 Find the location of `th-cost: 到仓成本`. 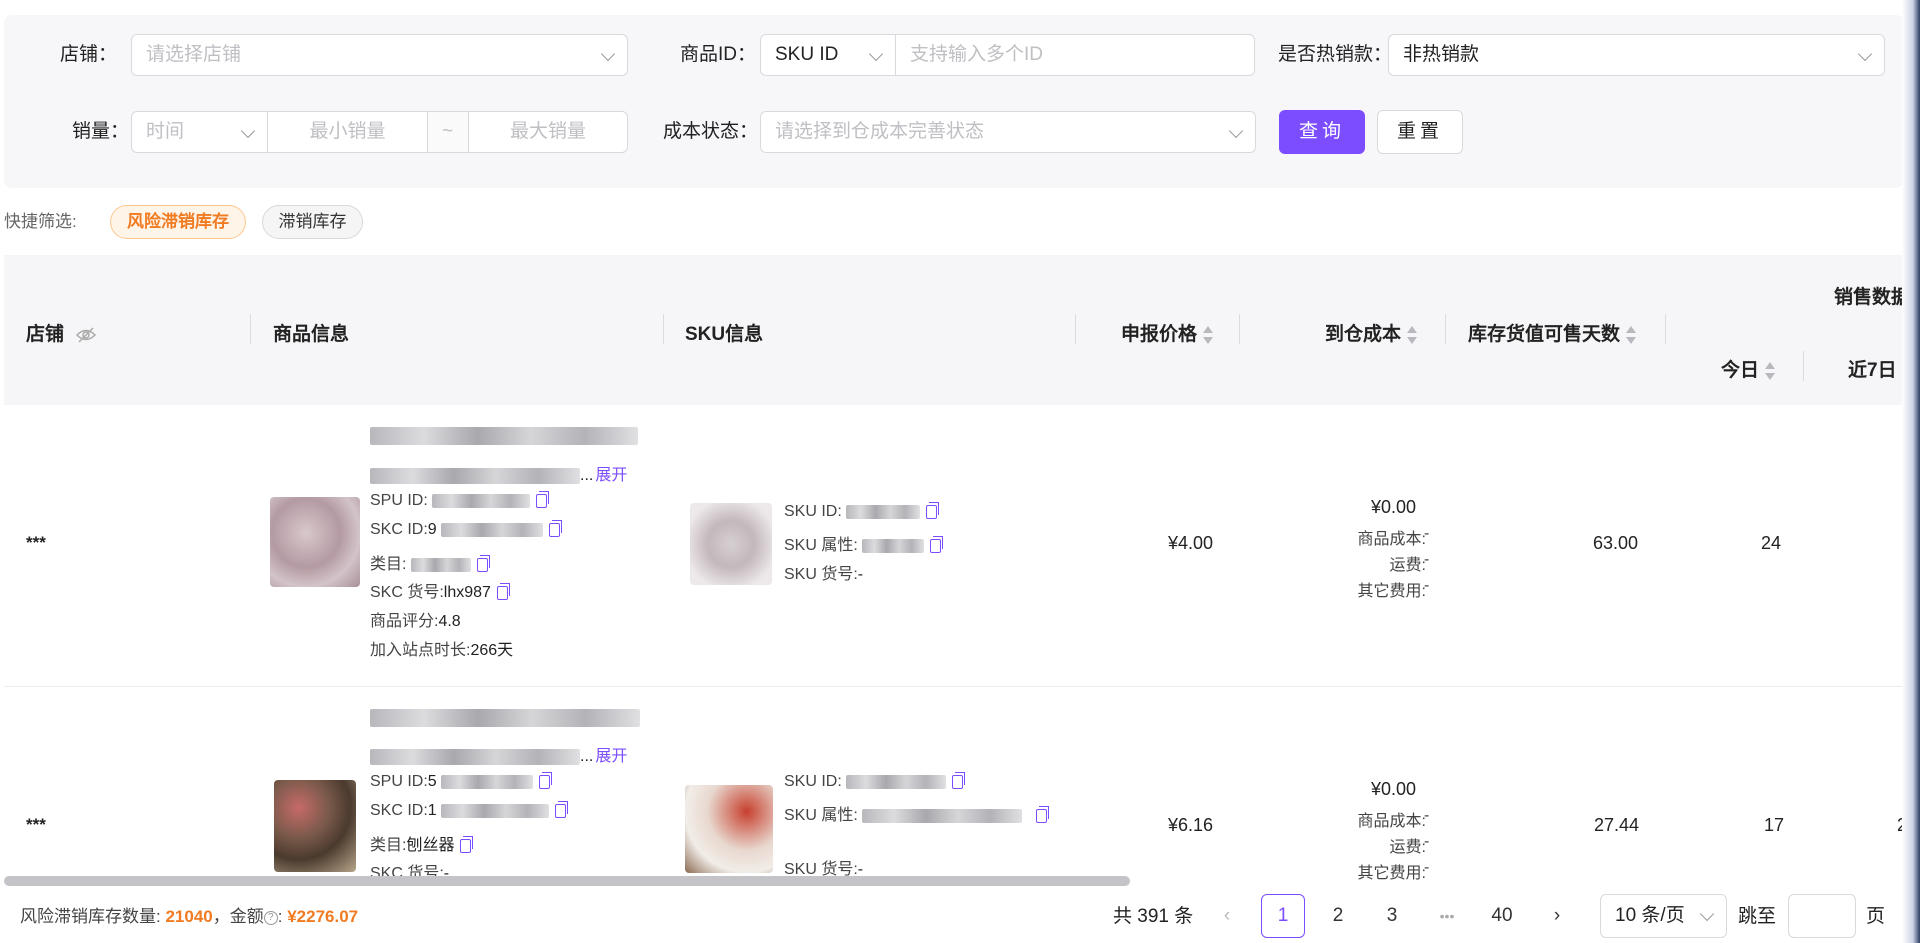

th-cost: 到仓成本 is located at coordinates (1371, 332).